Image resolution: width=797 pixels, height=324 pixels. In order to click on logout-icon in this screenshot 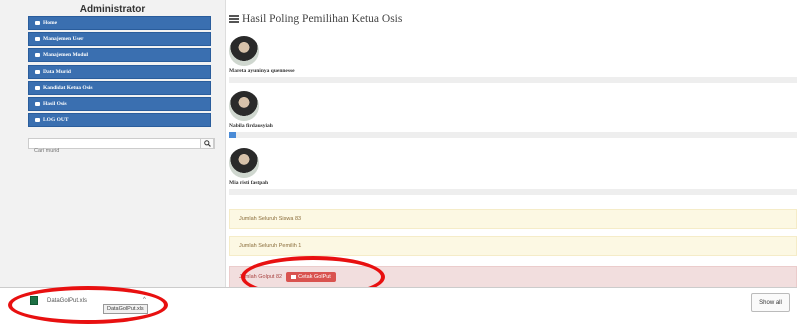, I will do `click(37, 120)`.